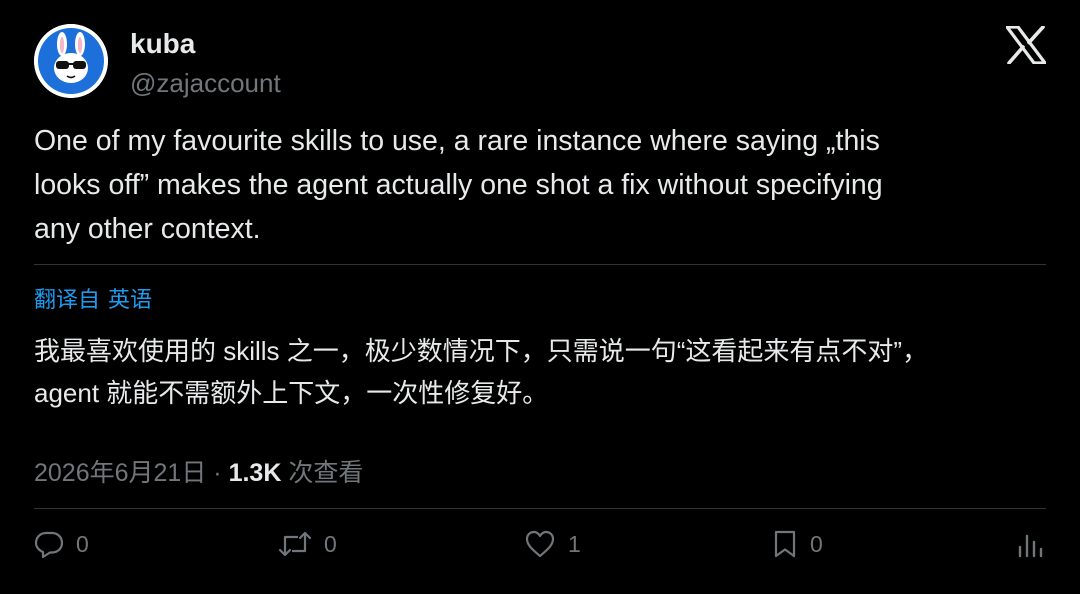 The image size is (1080, 594). What do you see at coordinates (326, 473) in the screenshot?
I see `views-label: 次查看` at bounding box center [326, 473].